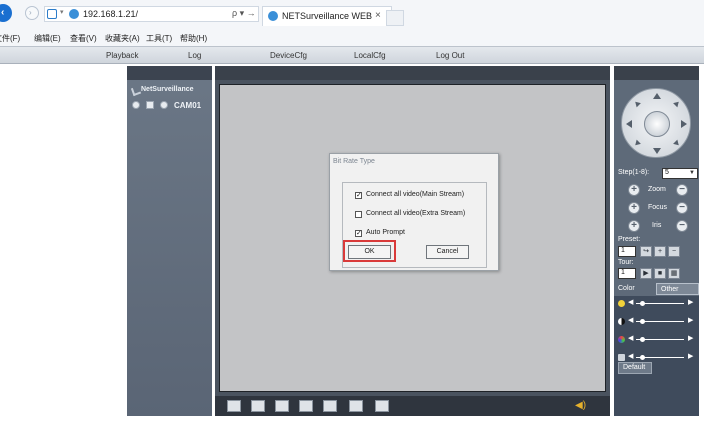 Image resolution: width=704 pixels, height=424 pixels. I want to click on option-auto-prompt: ✓ Auto Prompt, so click(420, 234).